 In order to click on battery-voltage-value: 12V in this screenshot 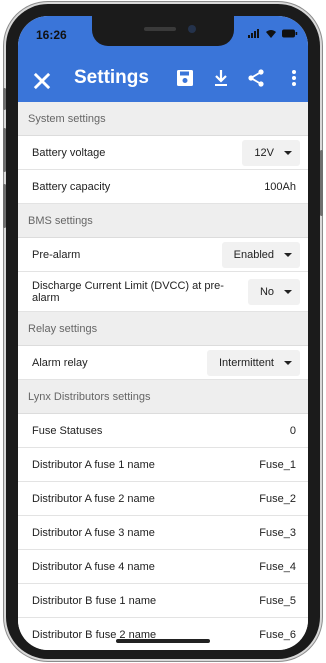, I will do `click(264, 152)`.